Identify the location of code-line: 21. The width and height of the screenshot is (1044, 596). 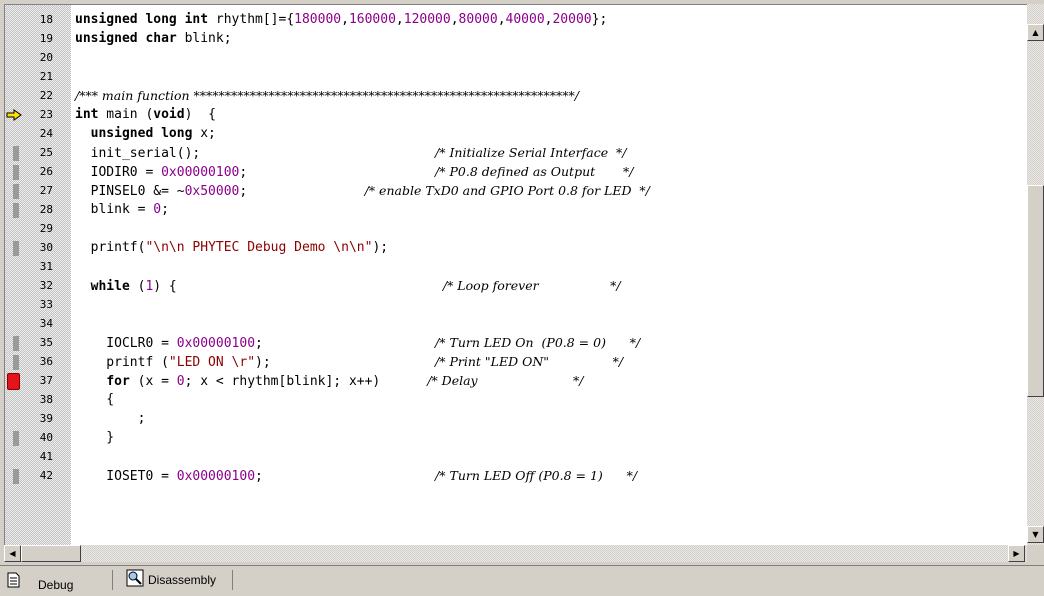
(516, 77).